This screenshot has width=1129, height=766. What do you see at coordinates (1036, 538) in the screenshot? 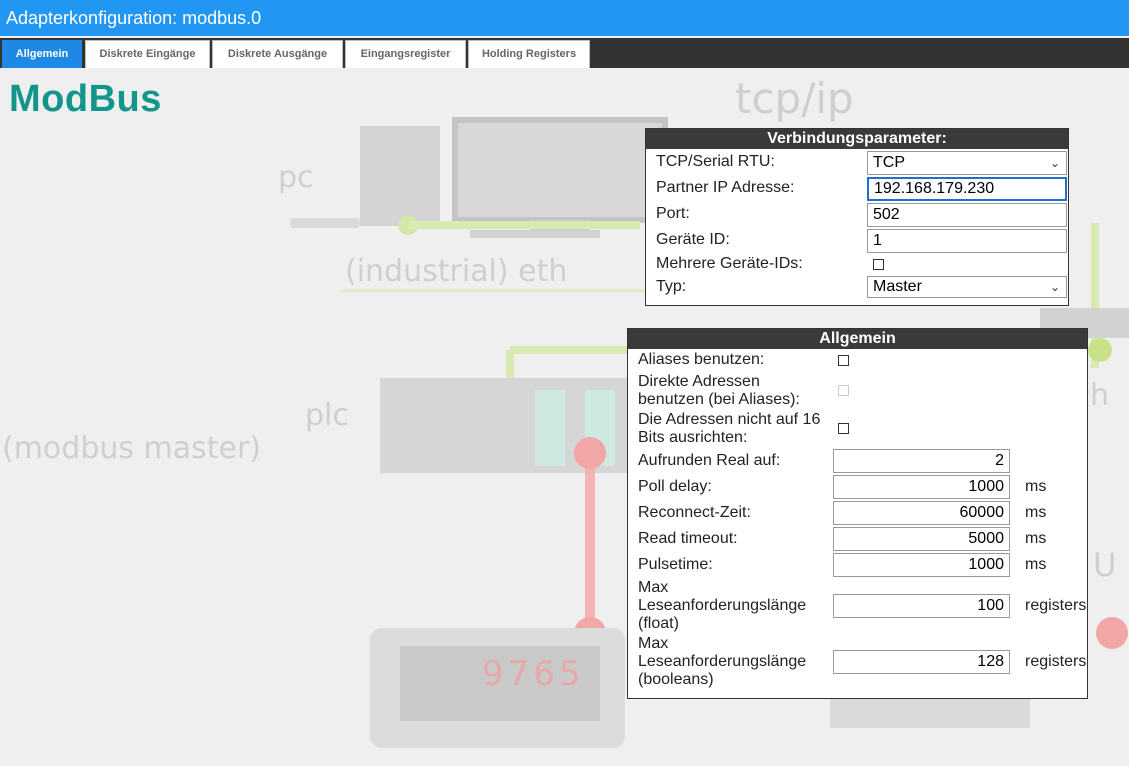
I see `timeout-unit: ms` at bounding box center [1036, 538].